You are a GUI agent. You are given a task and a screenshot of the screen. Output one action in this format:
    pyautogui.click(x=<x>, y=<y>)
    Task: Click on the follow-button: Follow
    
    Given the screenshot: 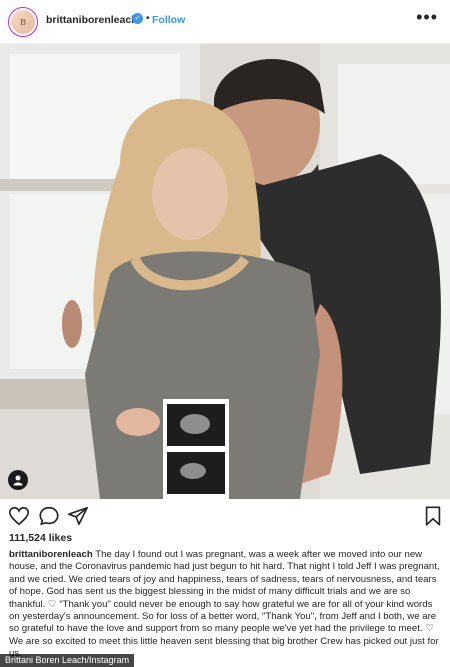 What is the action you would take?
    pyautogui.click(x=168, y=20)
    